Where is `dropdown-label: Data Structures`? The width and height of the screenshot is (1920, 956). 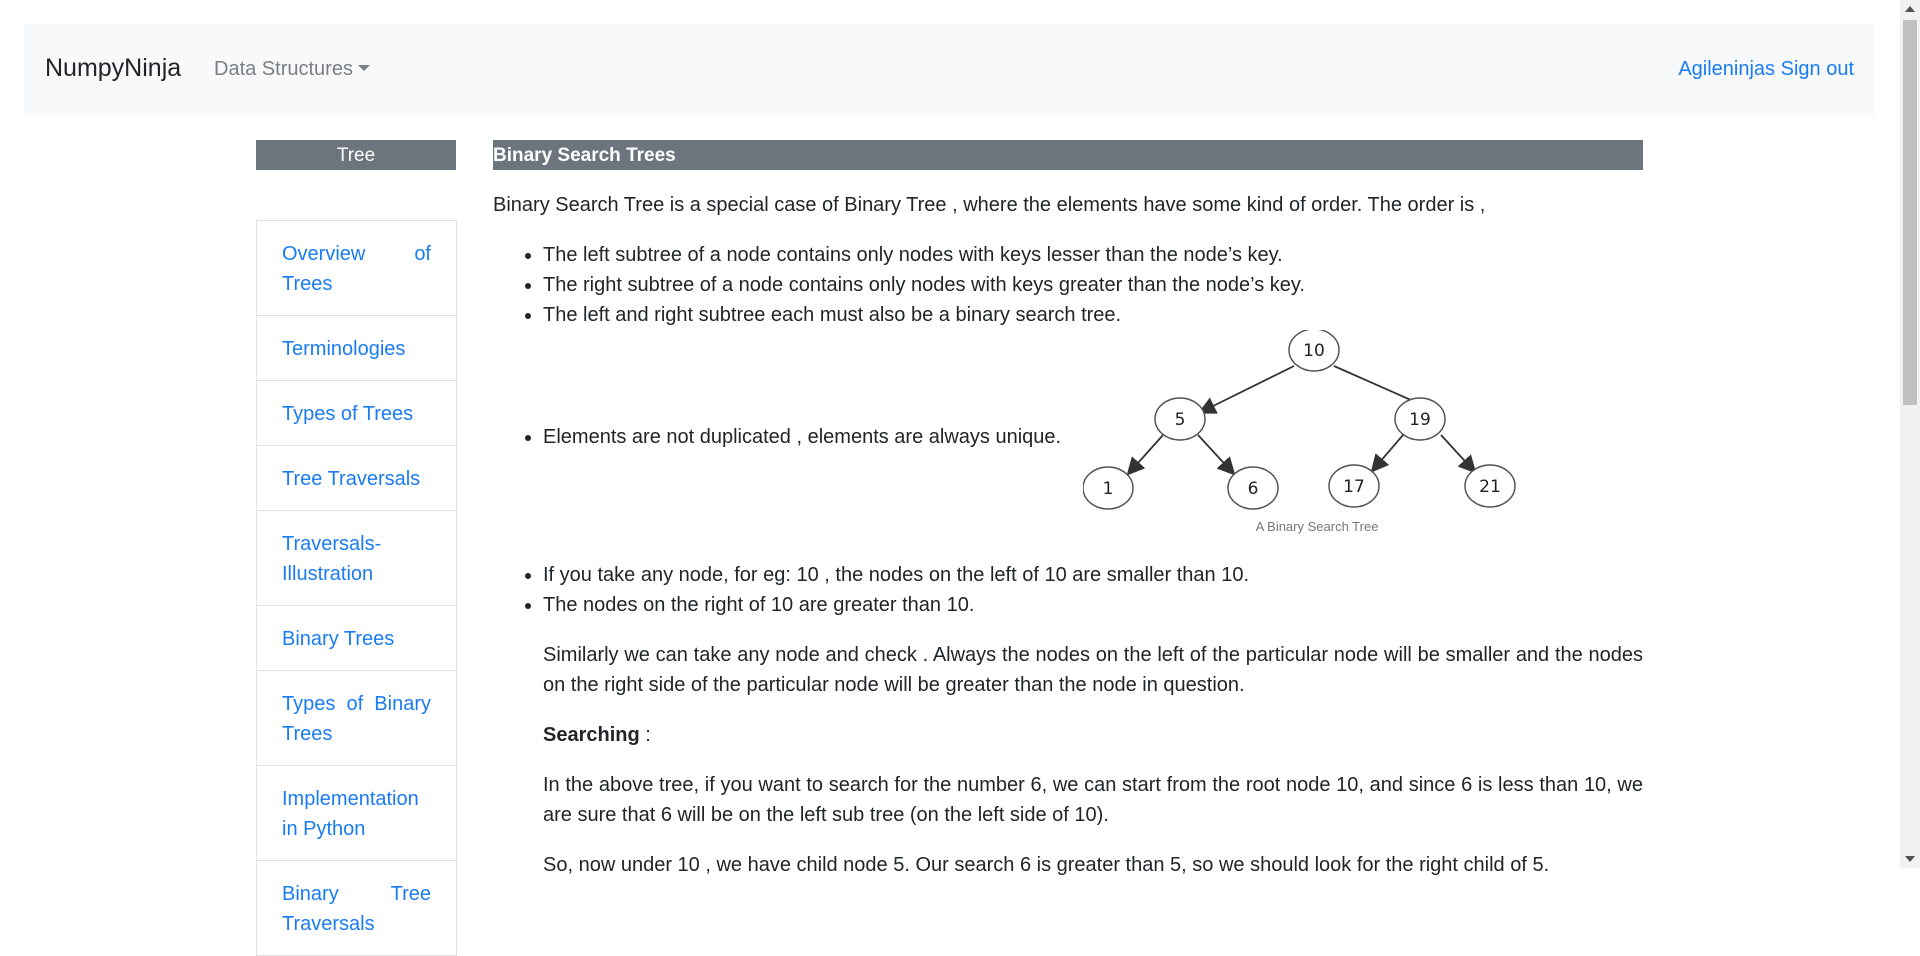
dropdown-label: Data Structures is located at coordinates (283, 69).